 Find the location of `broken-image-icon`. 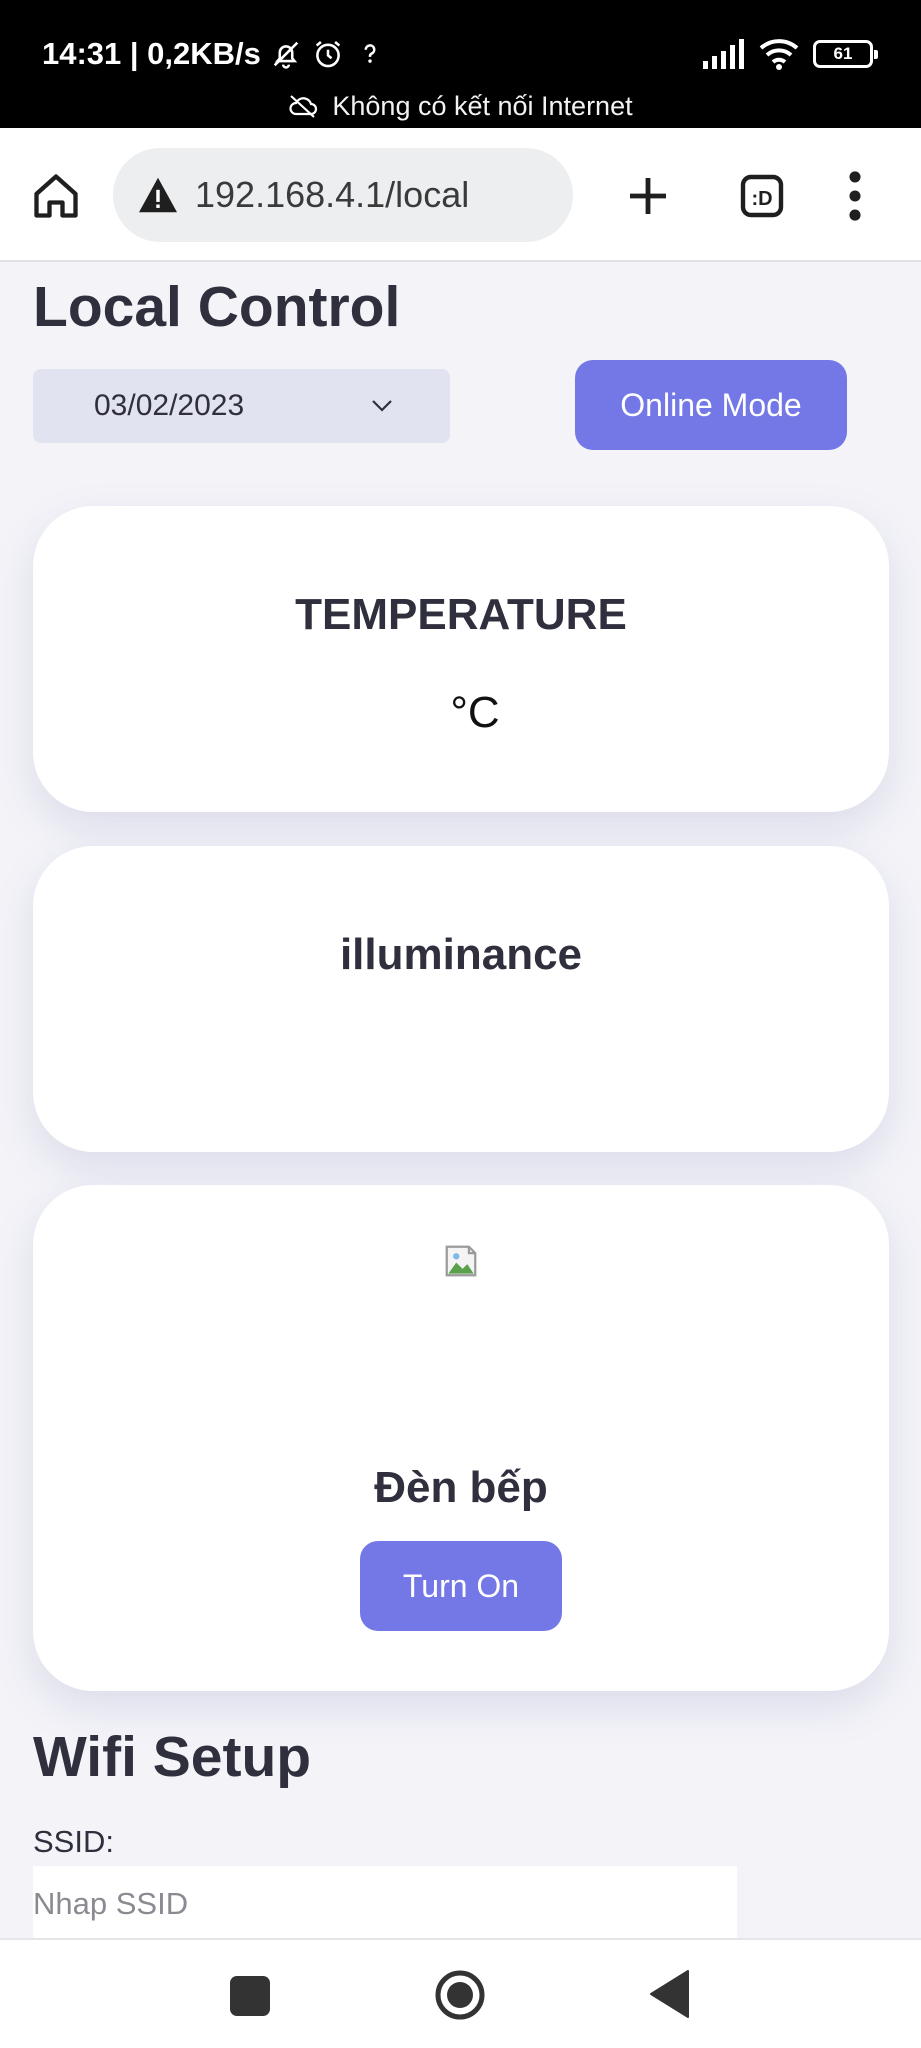

broken-image-icon is located at coordinates (461, 1261).